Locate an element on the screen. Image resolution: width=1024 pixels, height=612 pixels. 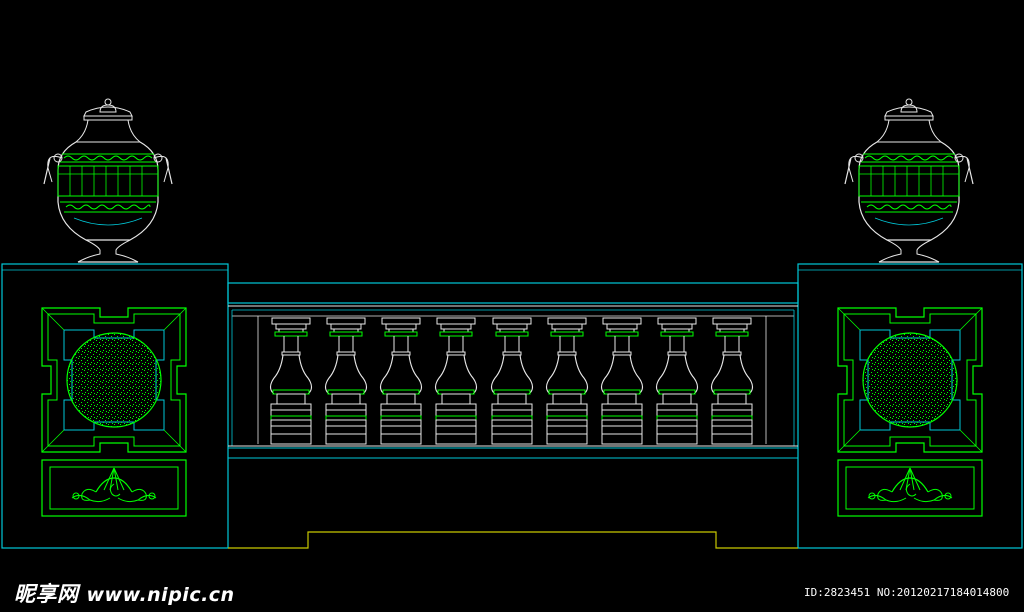
balusters is located at coordinates (511, 381).